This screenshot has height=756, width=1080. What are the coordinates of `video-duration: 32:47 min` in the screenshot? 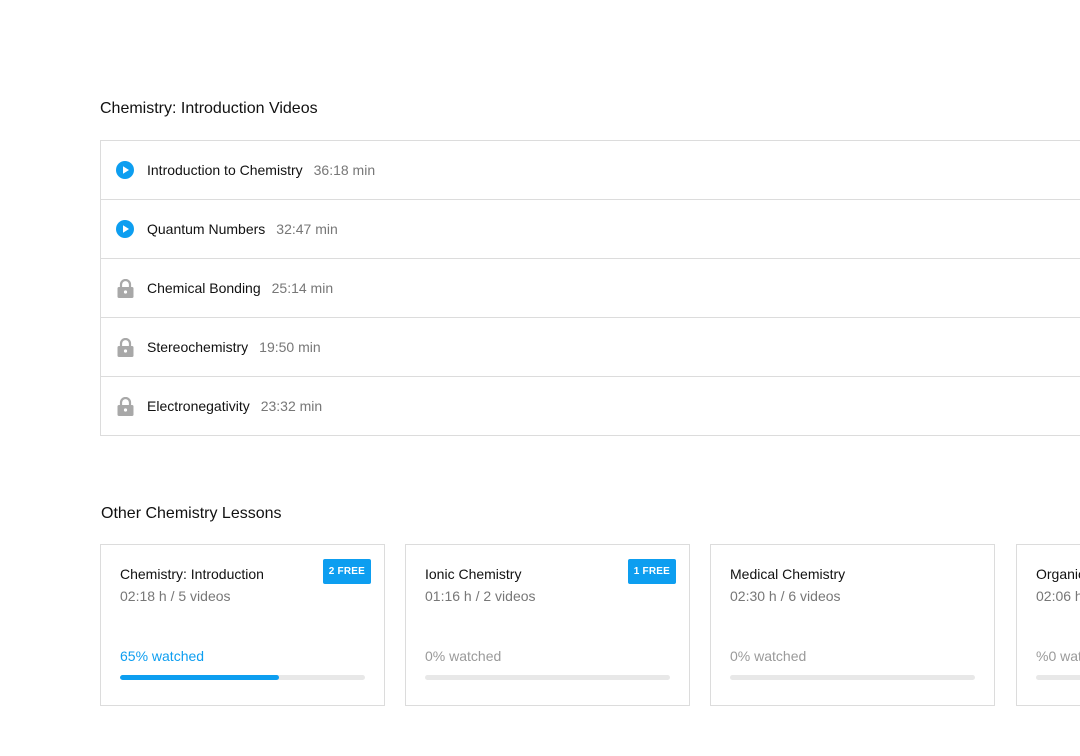 It's located at (307, 229).